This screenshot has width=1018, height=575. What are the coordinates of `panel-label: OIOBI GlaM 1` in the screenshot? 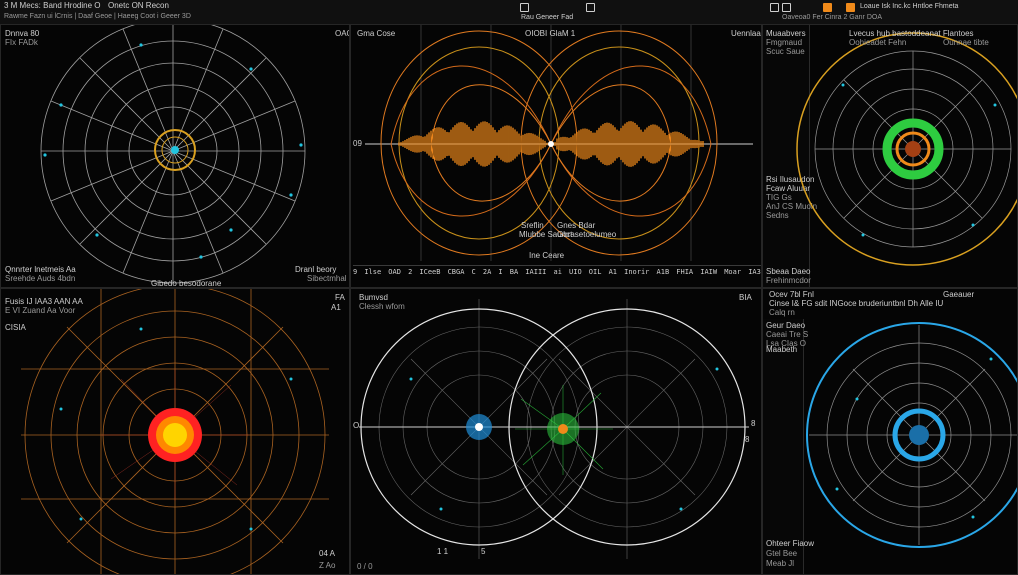 It's located at (550, 33).